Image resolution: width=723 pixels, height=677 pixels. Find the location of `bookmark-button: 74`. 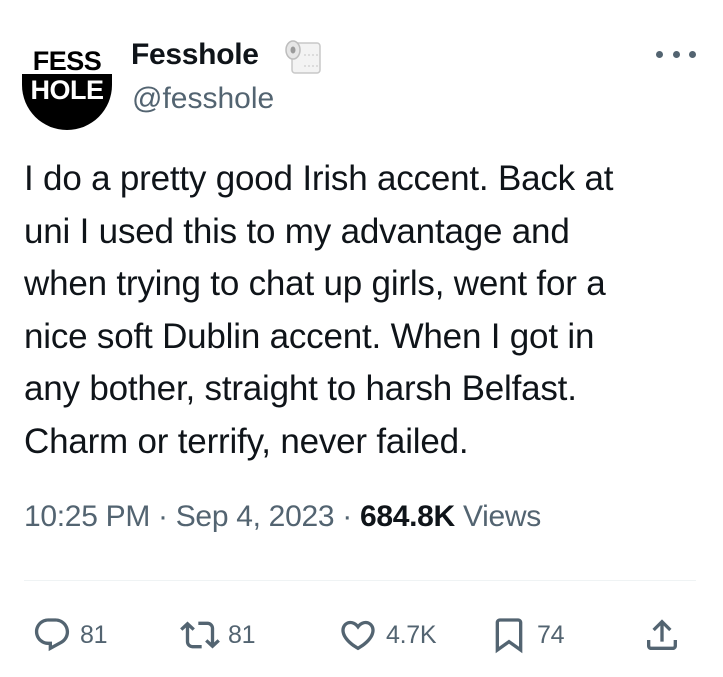

bookmark-button: 74 is located at coordinates (527, 635).